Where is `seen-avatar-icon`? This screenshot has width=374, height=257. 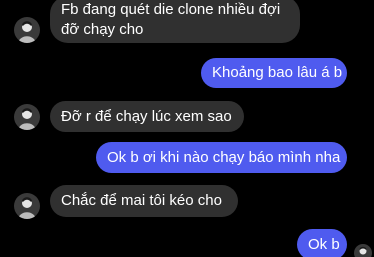
seen-avatar-icon is located at coordinates (363, 250).